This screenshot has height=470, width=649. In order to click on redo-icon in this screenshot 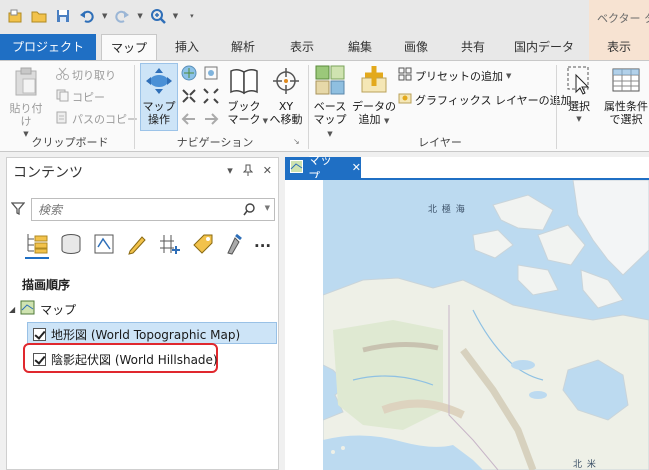, I will do `click(122, 16)`.